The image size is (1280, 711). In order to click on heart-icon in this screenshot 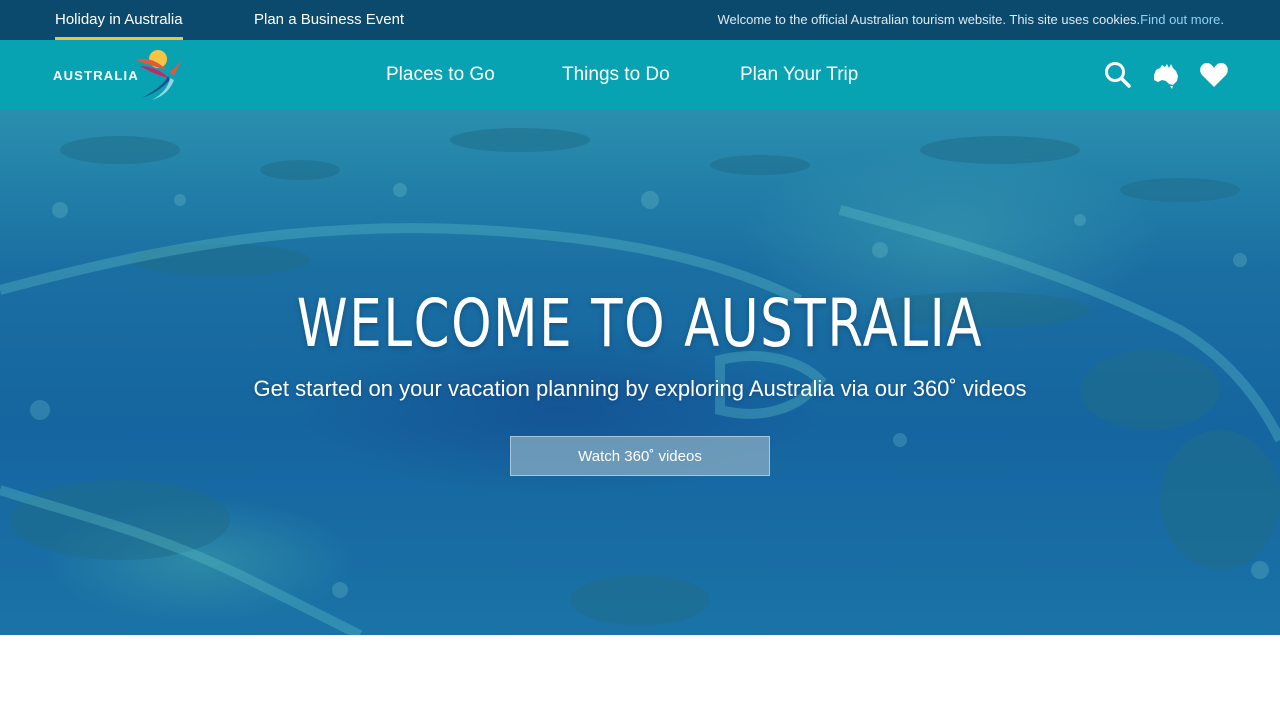, I will do `click(1214, 75)`.